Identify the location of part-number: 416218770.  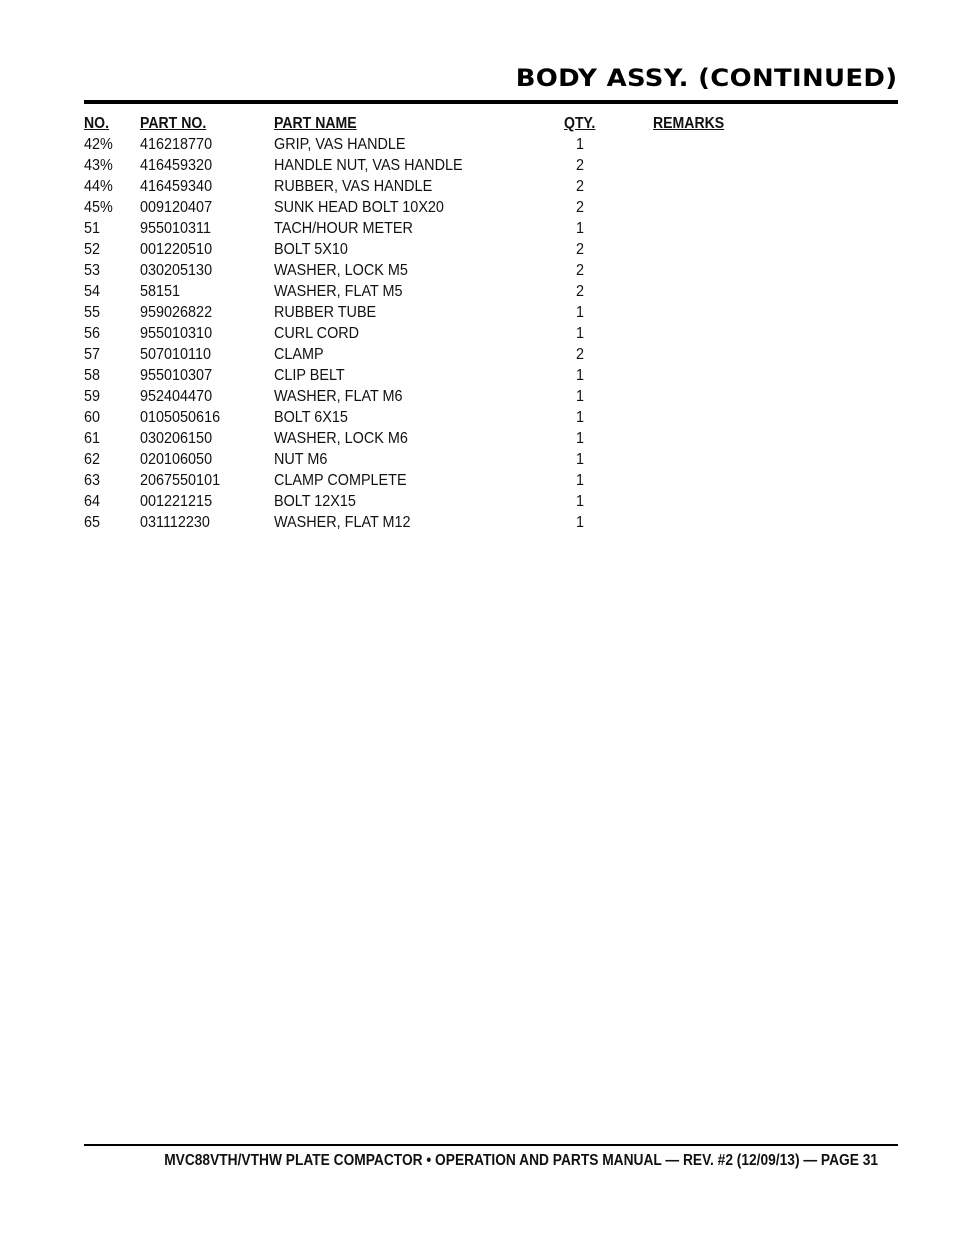
(176, 144).